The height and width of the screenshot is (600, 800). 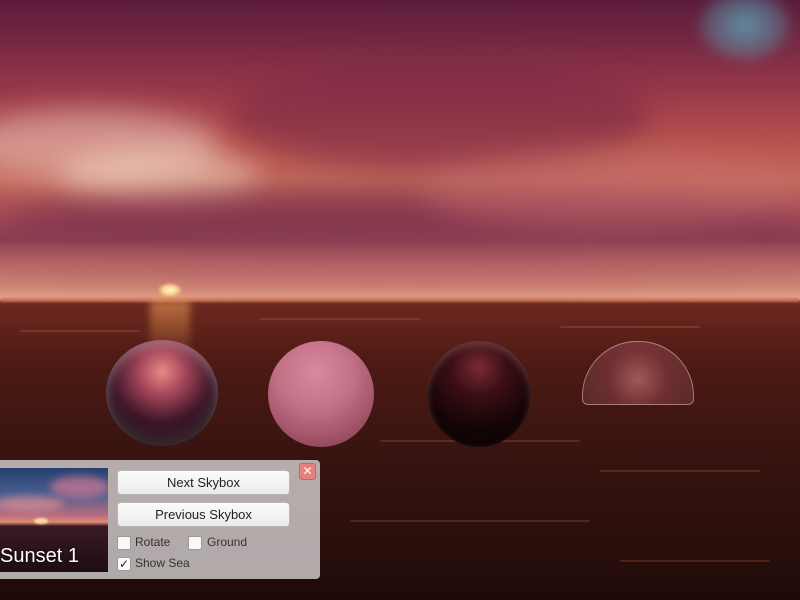 I want to click on matte-sphere, so click(x=321, y=394).